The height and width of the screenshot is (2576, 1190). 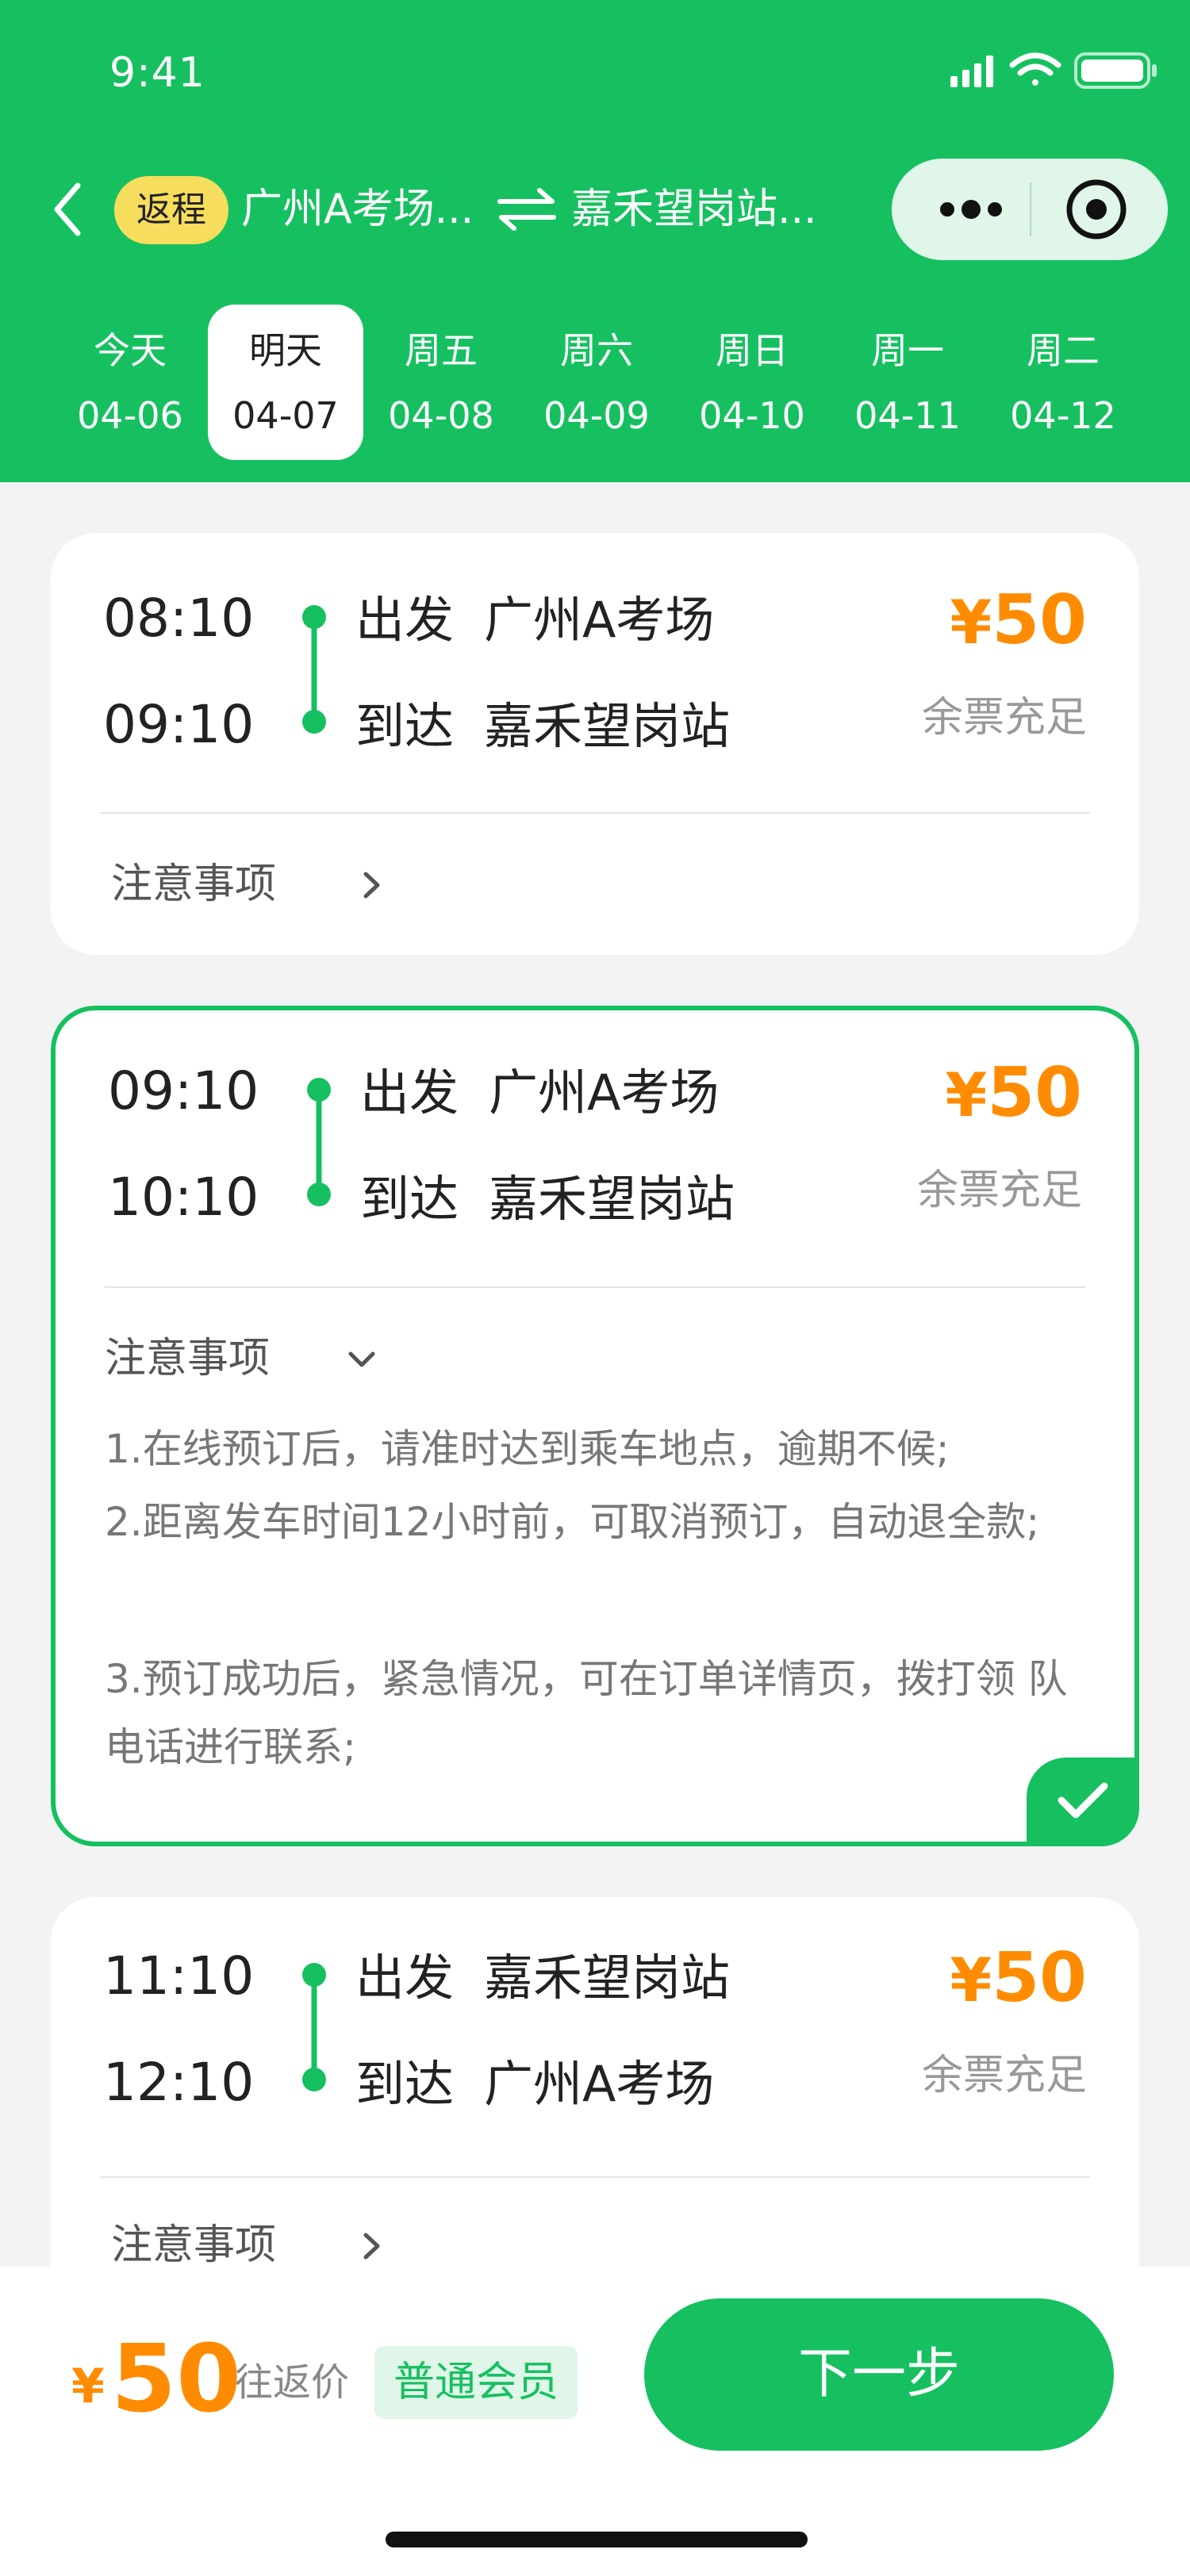 I want to click on date-tab-day: 今天, so click(x=130, y=351).